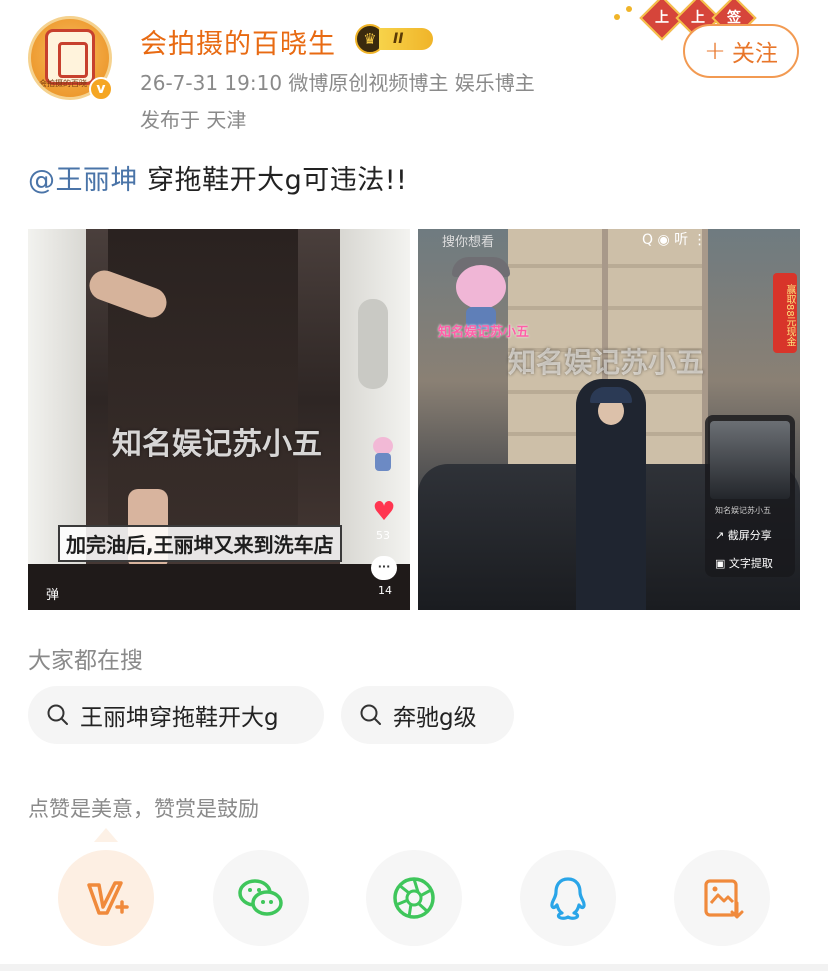 This screenshot has height=971, width=828. I want to click on comment-count: 14, so click(385, 590).